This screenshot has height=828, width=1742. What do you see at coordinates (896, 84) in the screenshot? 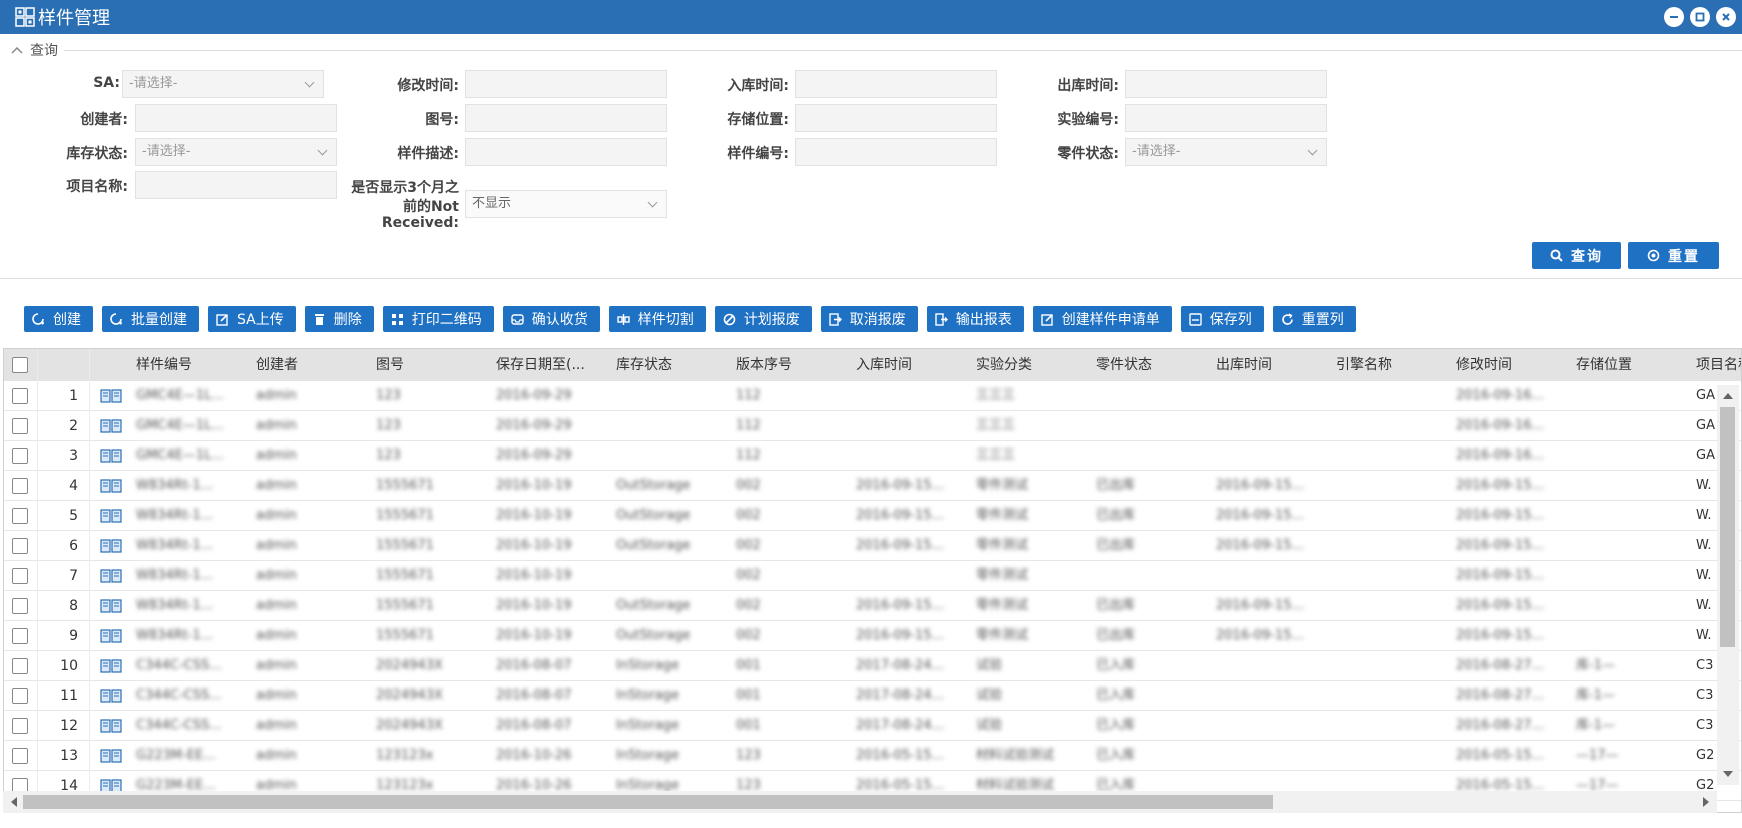
I see `inbound-time-input` at bounding box center [896, 84].